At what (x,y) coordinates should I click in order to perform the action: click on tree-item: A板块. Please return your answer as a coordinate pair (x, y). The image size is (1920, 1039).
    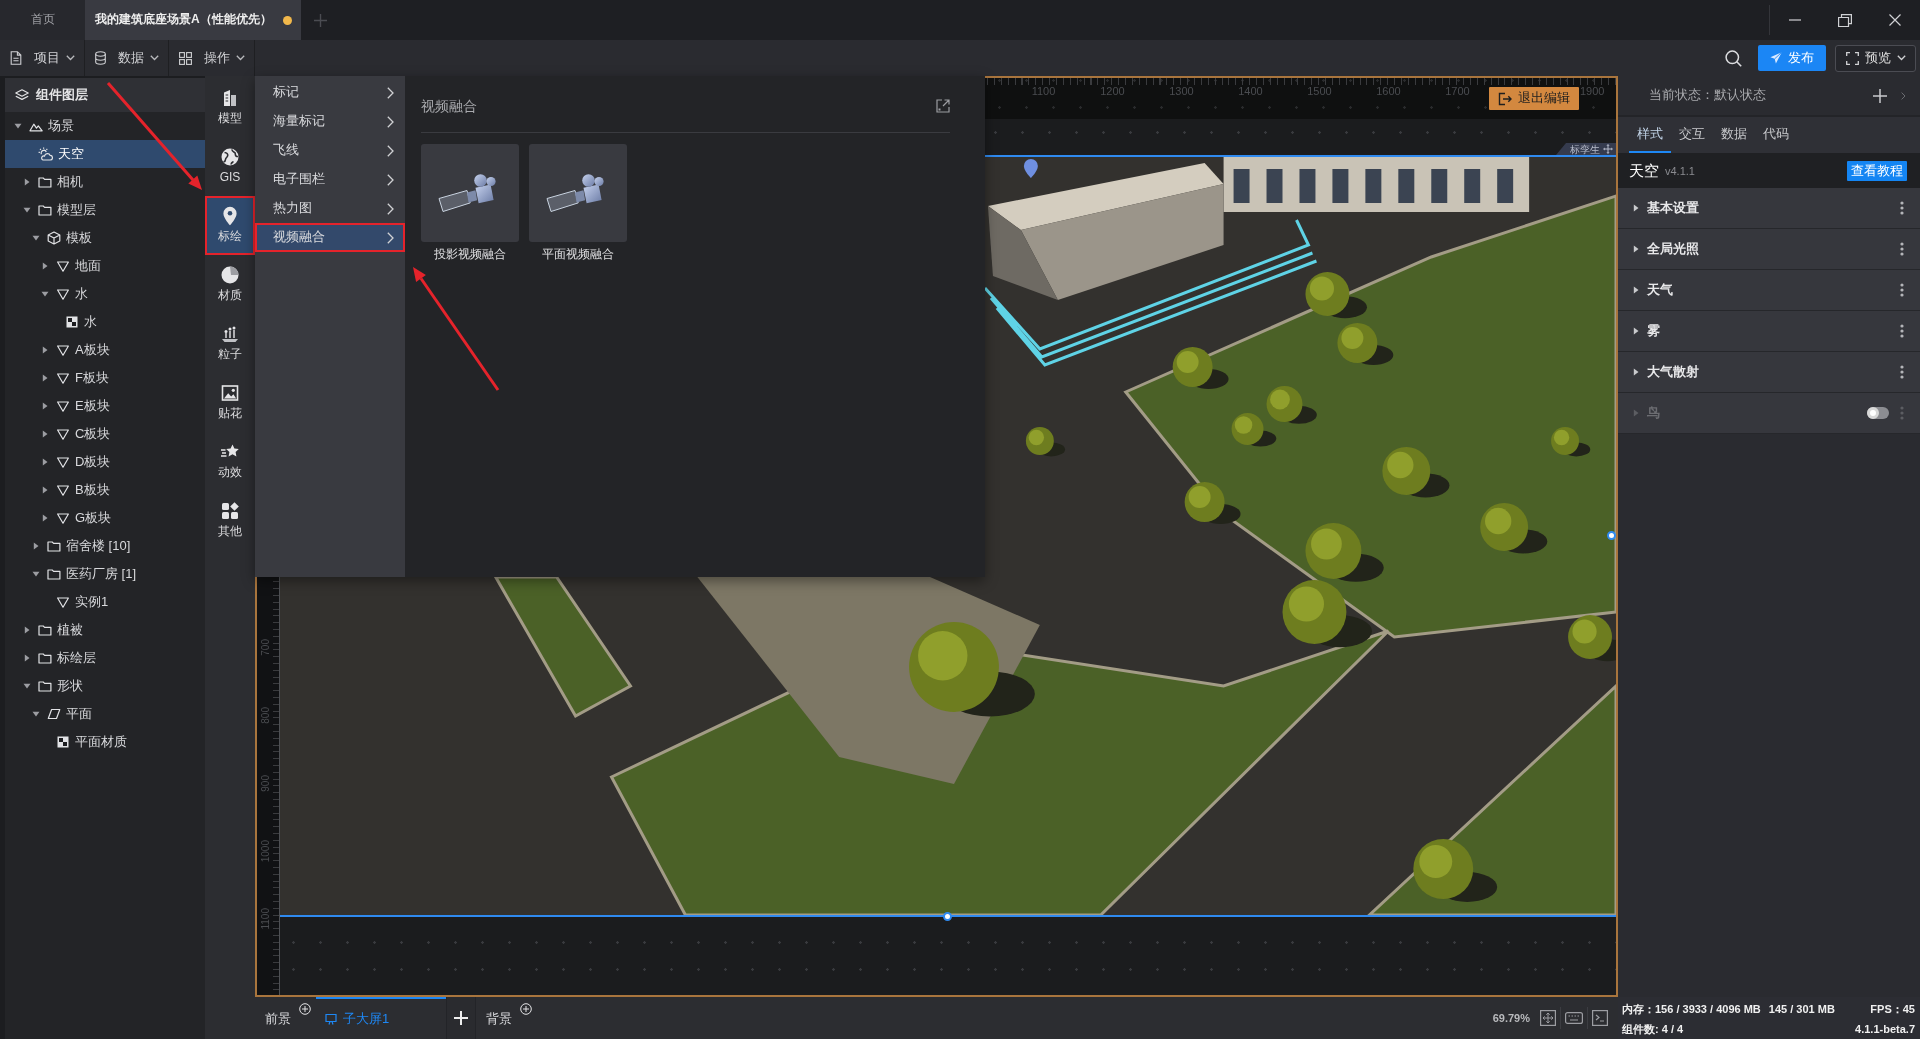
    Looking at the image, I should click on (105, 350).